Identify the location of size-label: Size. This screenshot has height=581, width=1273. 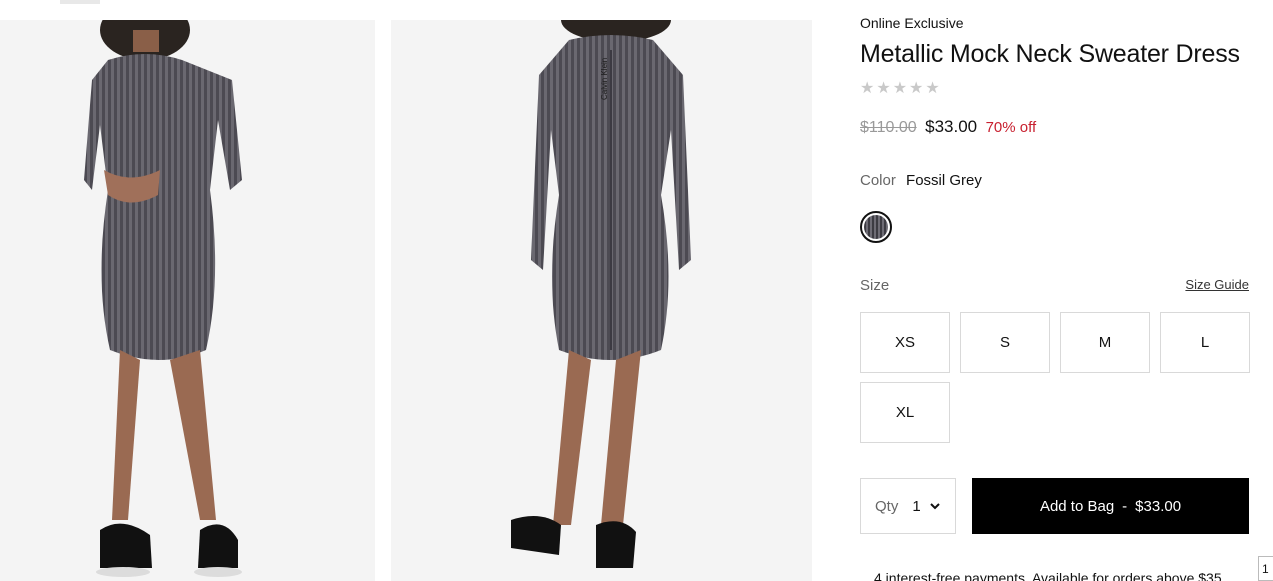
(875, 285).